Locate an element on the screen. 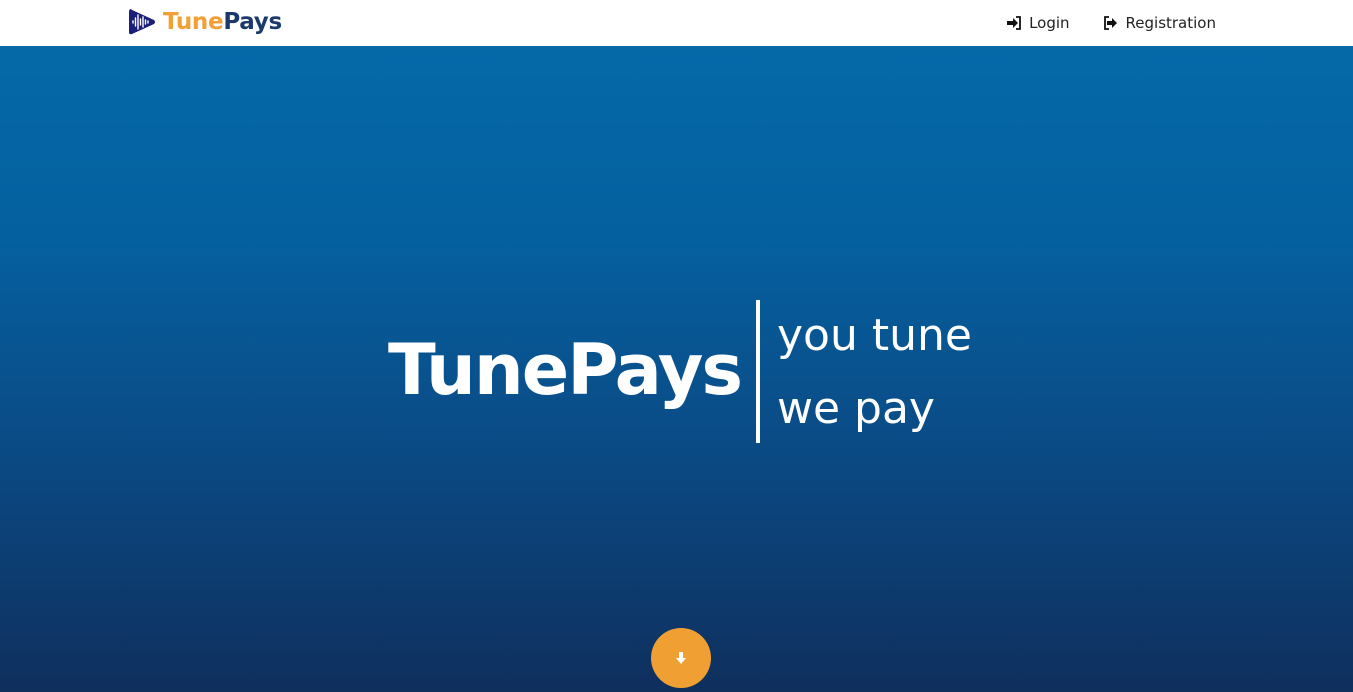  brand-name: TunePays is located at coordinates (222, 22).